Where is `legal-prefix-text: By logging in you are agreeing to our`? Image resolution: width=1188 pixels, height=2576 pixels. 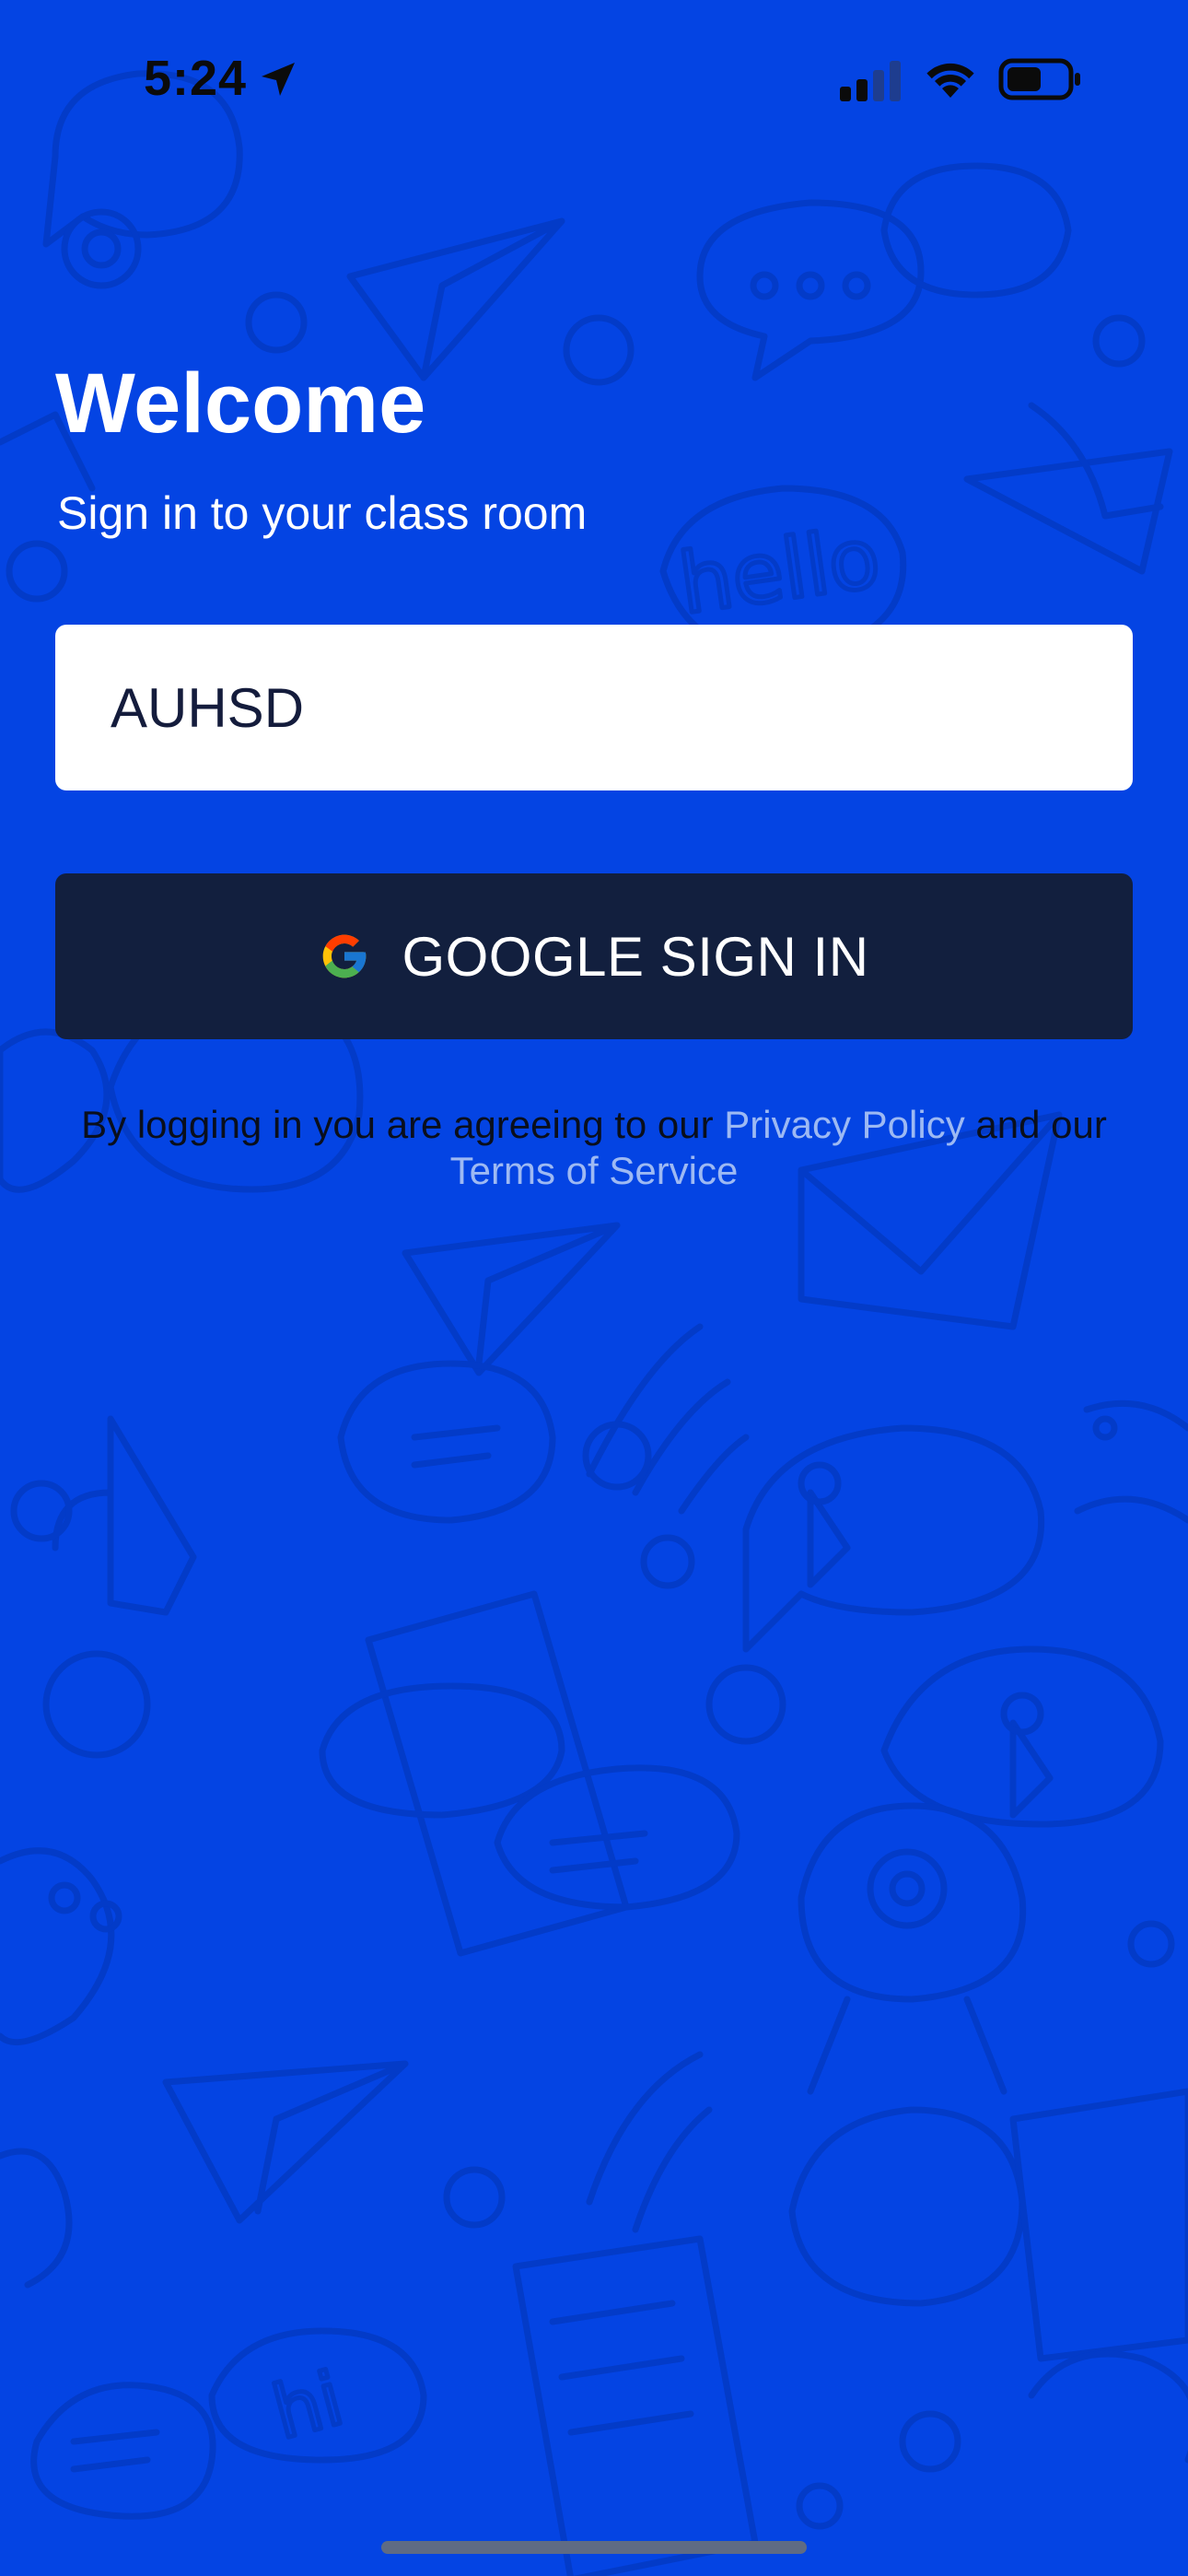 legal-prefix-text: By logging in you are agreeing to our is located at coordinates (403, 1124).